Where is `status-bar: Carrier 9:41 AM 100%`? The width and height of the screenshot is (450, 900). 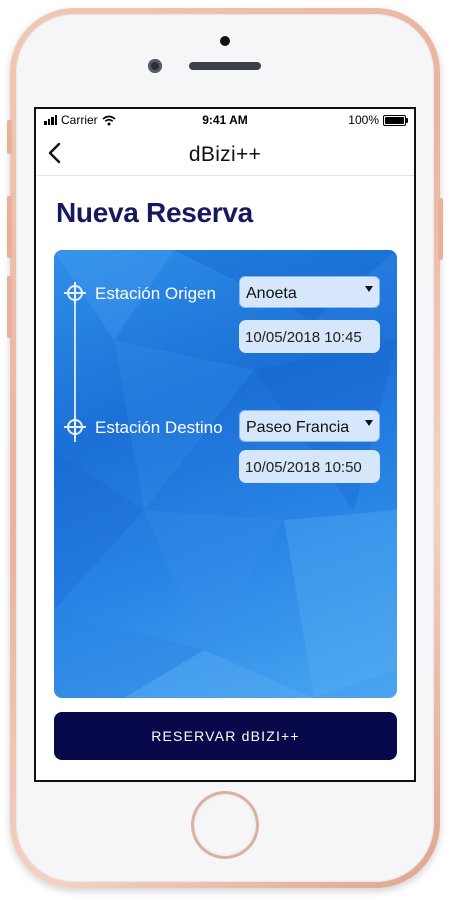
status-bar: Carrier 9:41 AM 100% is located at coordinates (225, 120).